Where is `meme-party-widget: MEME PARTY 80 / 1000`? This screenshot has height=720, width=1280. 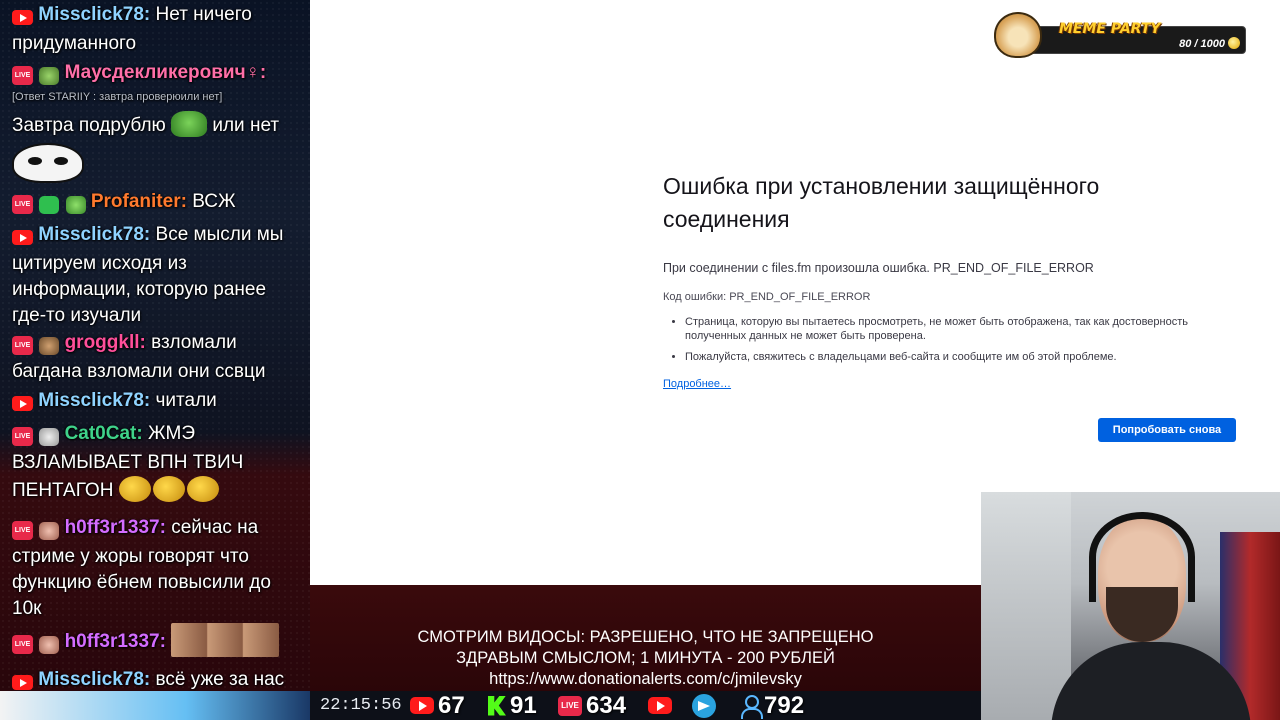 meme-party-widget: MEME PARTY 80 / 1000 is located at coordinates (1120, 35).